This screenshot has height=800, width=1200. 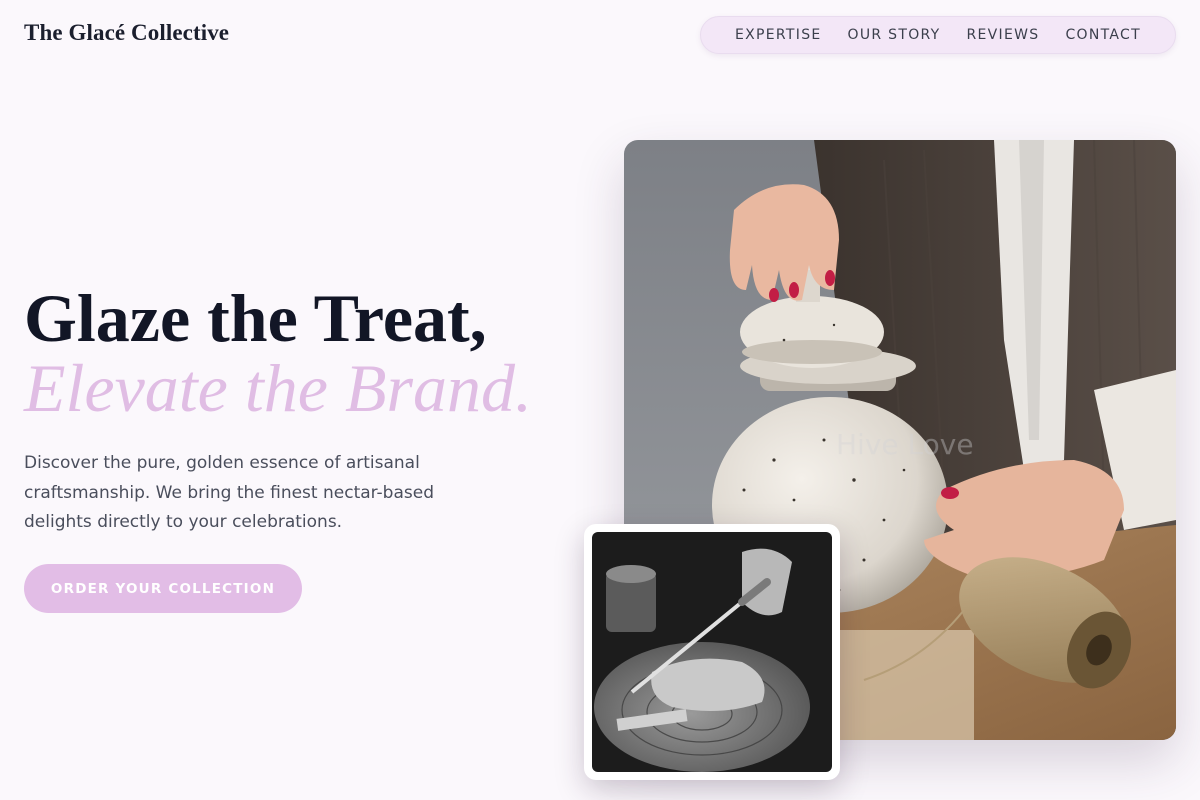 I want to click on main-nav: EXPERTISE OUR STORY REVIEWS CONTACT, so click(x=938, y=35).